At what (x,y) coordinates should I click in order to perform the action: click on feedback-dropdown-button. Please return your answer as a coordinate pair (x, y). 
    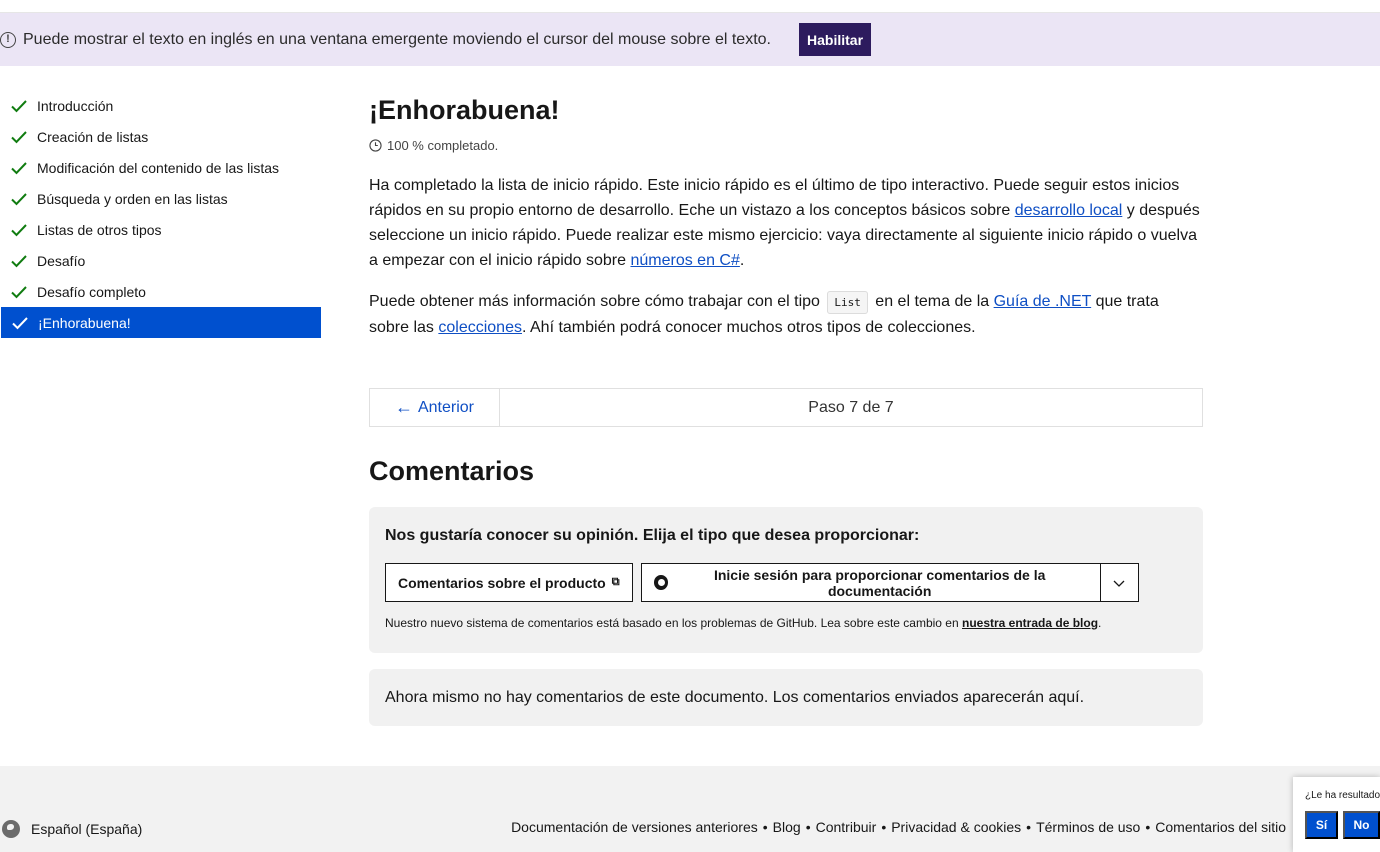
    Looking at the image, I should click on (1119, 582).